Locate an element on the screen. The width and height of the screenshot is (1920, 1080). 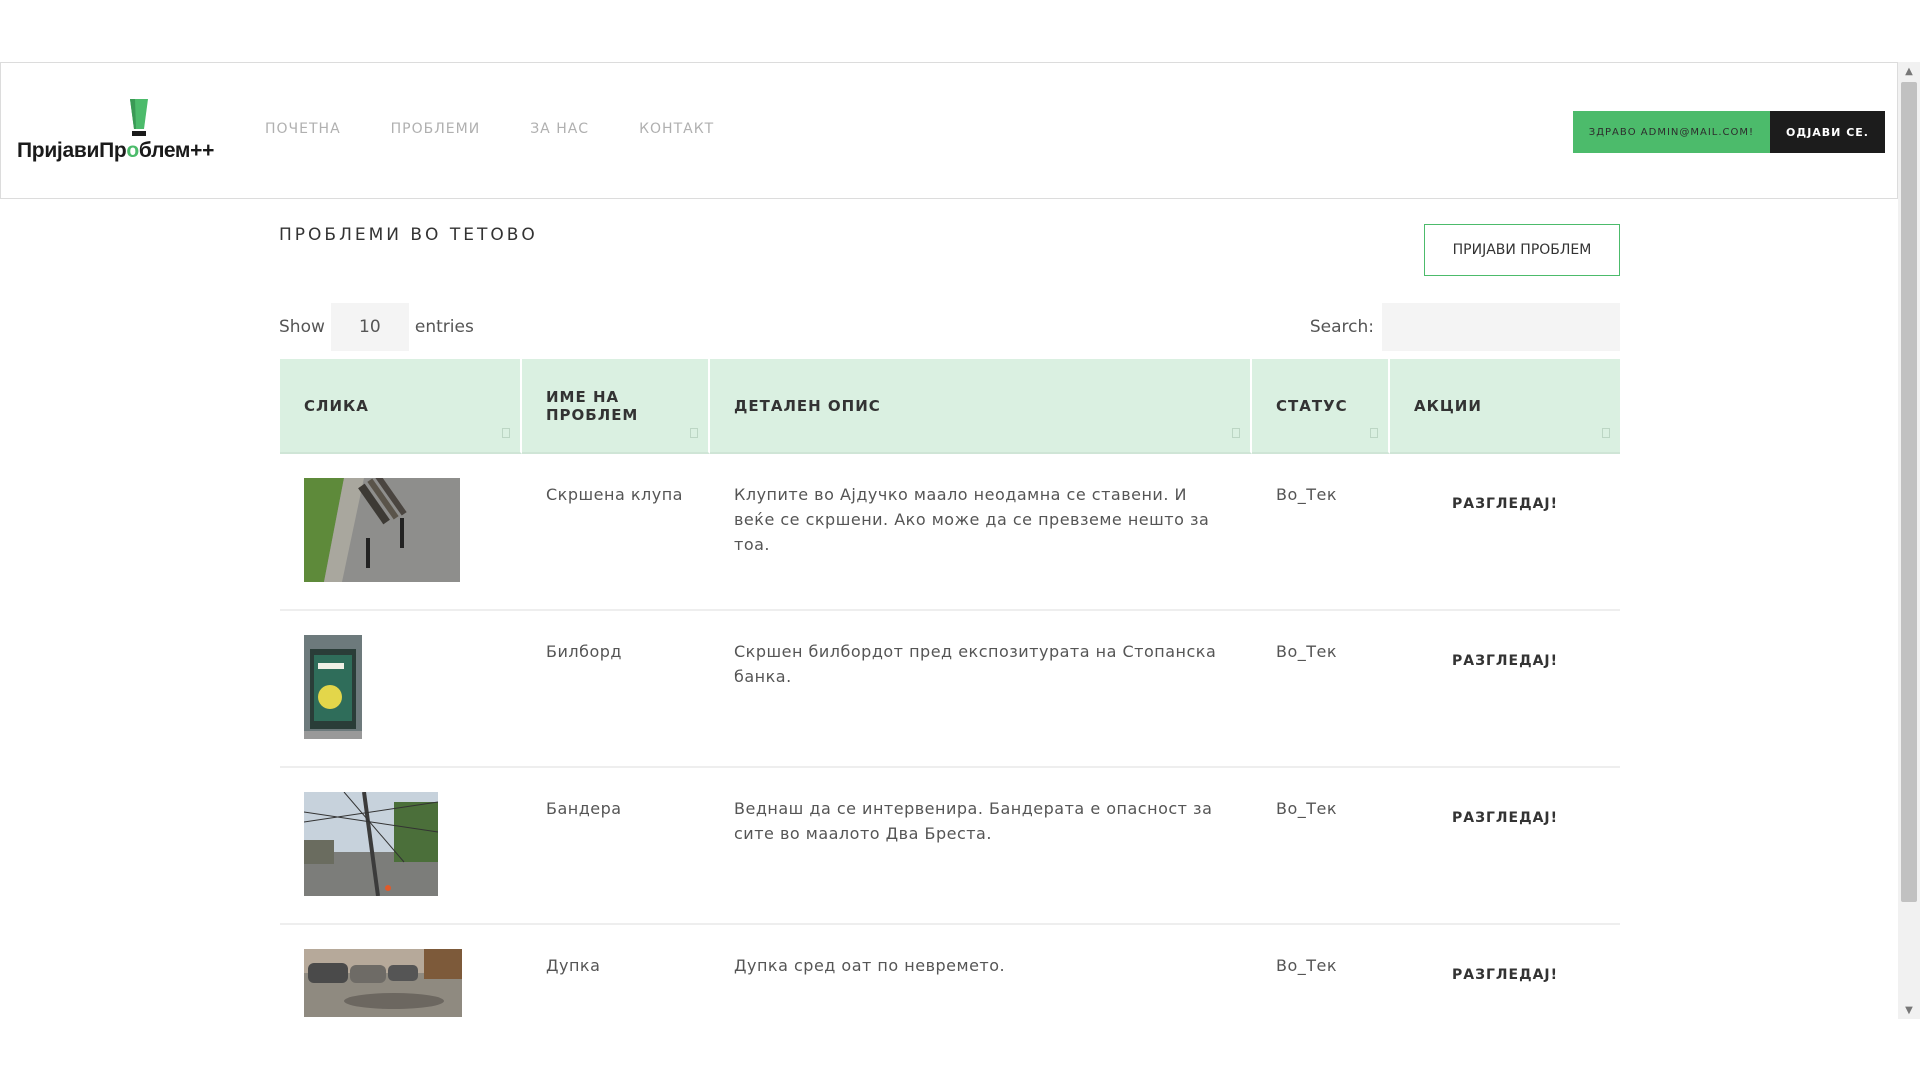
scroll-down-arrow-icon: ▼ is located at coordinates (1909, 1010).